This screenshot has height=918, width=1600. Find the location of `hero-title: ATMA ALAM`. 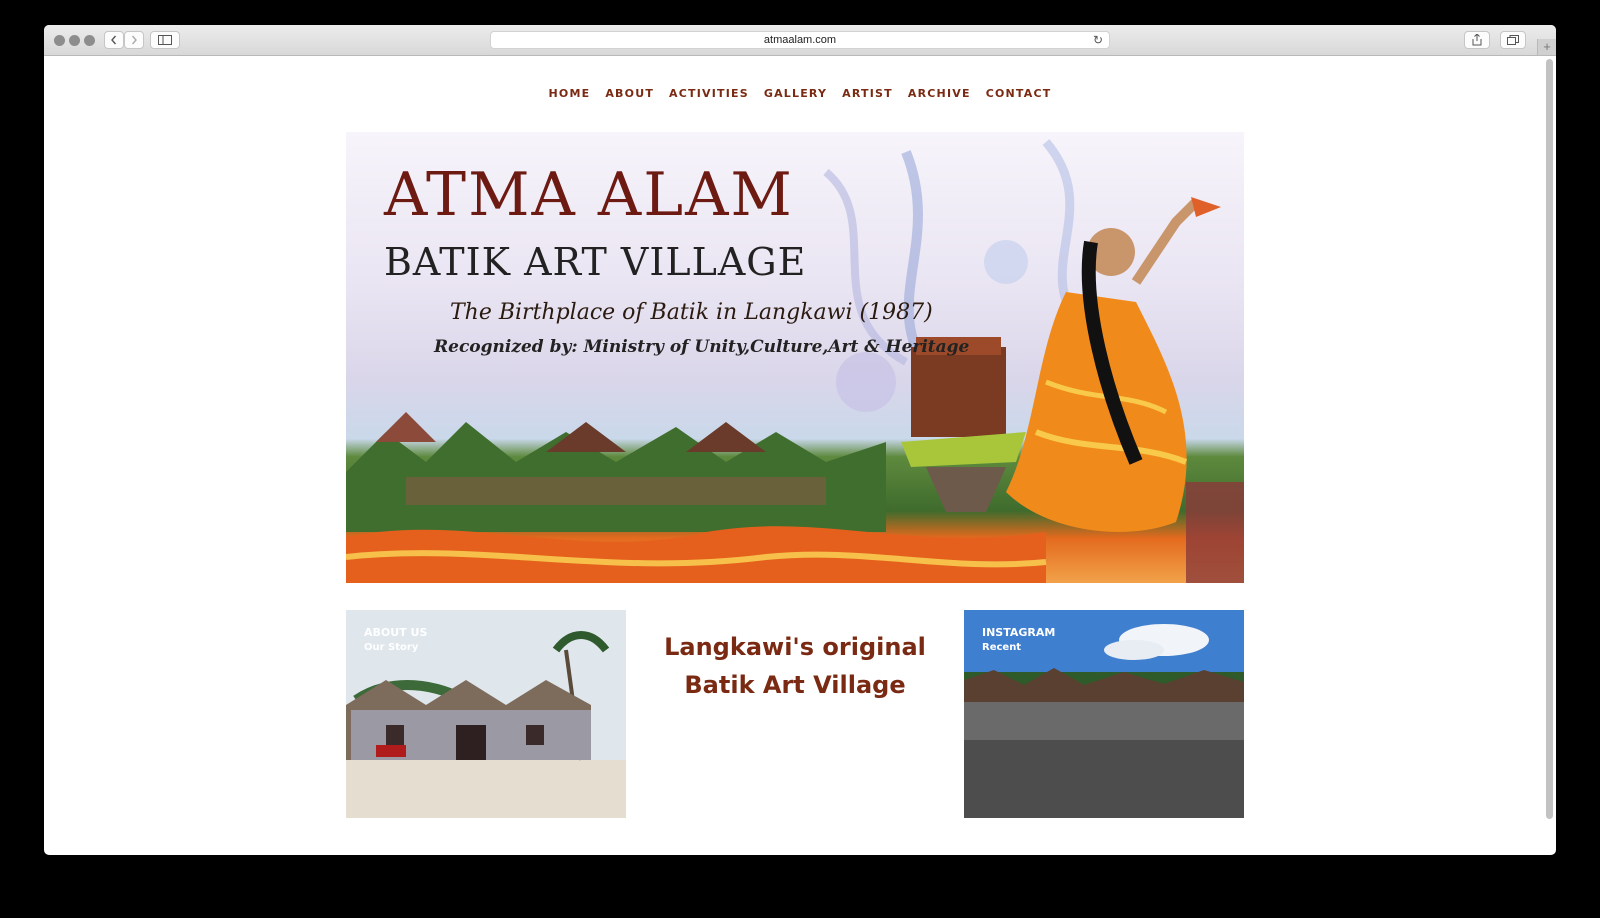

hero-title: ATMA ALAM is located at coordinates (589, 195).